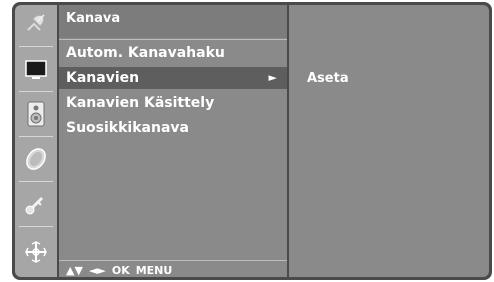  I want to click on navigation-hints: ▲▼ ◄► OK MENU, so click(119, 270).